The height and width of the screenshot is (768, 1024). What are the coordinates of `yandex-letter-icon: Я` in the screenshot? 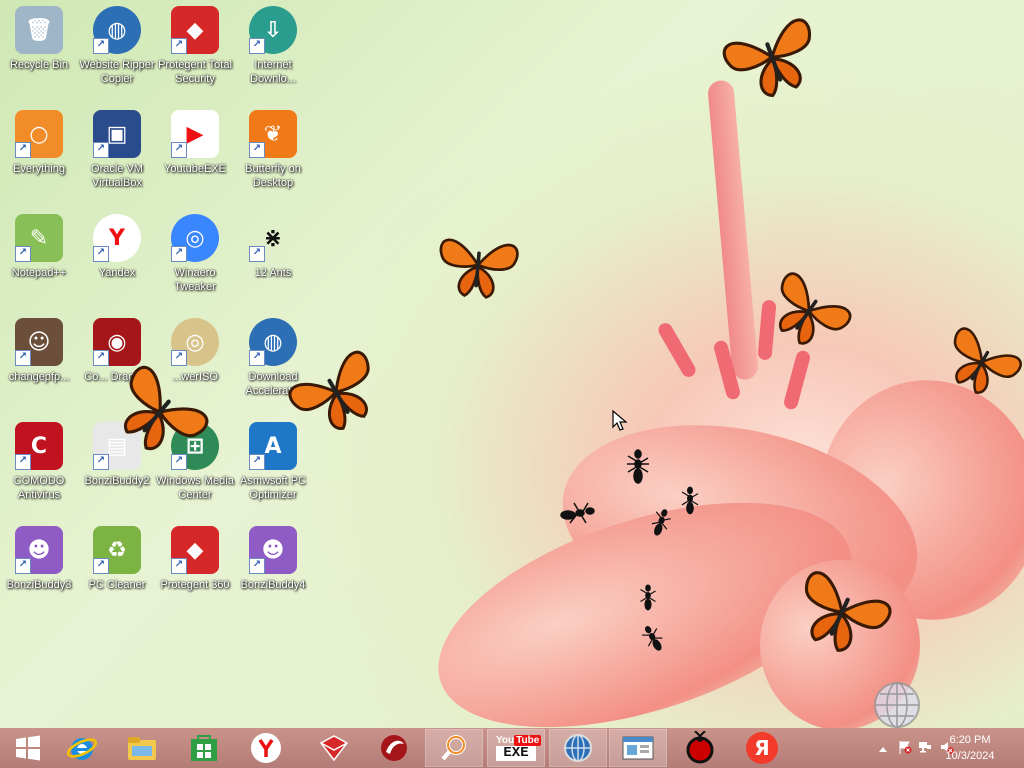 It's located at (762, 748).